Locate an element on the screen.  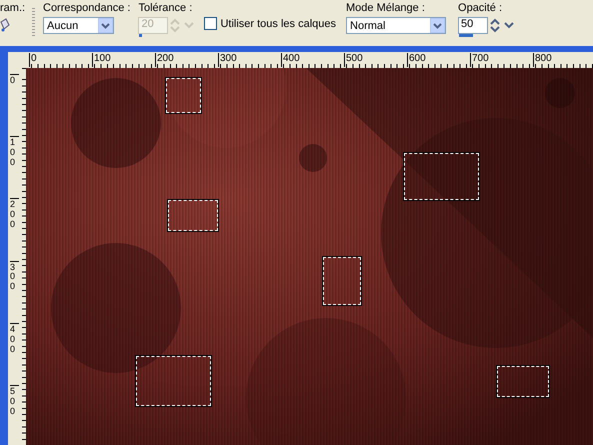
field-label: Mode Mélange : is located at coordinates (386, 8).